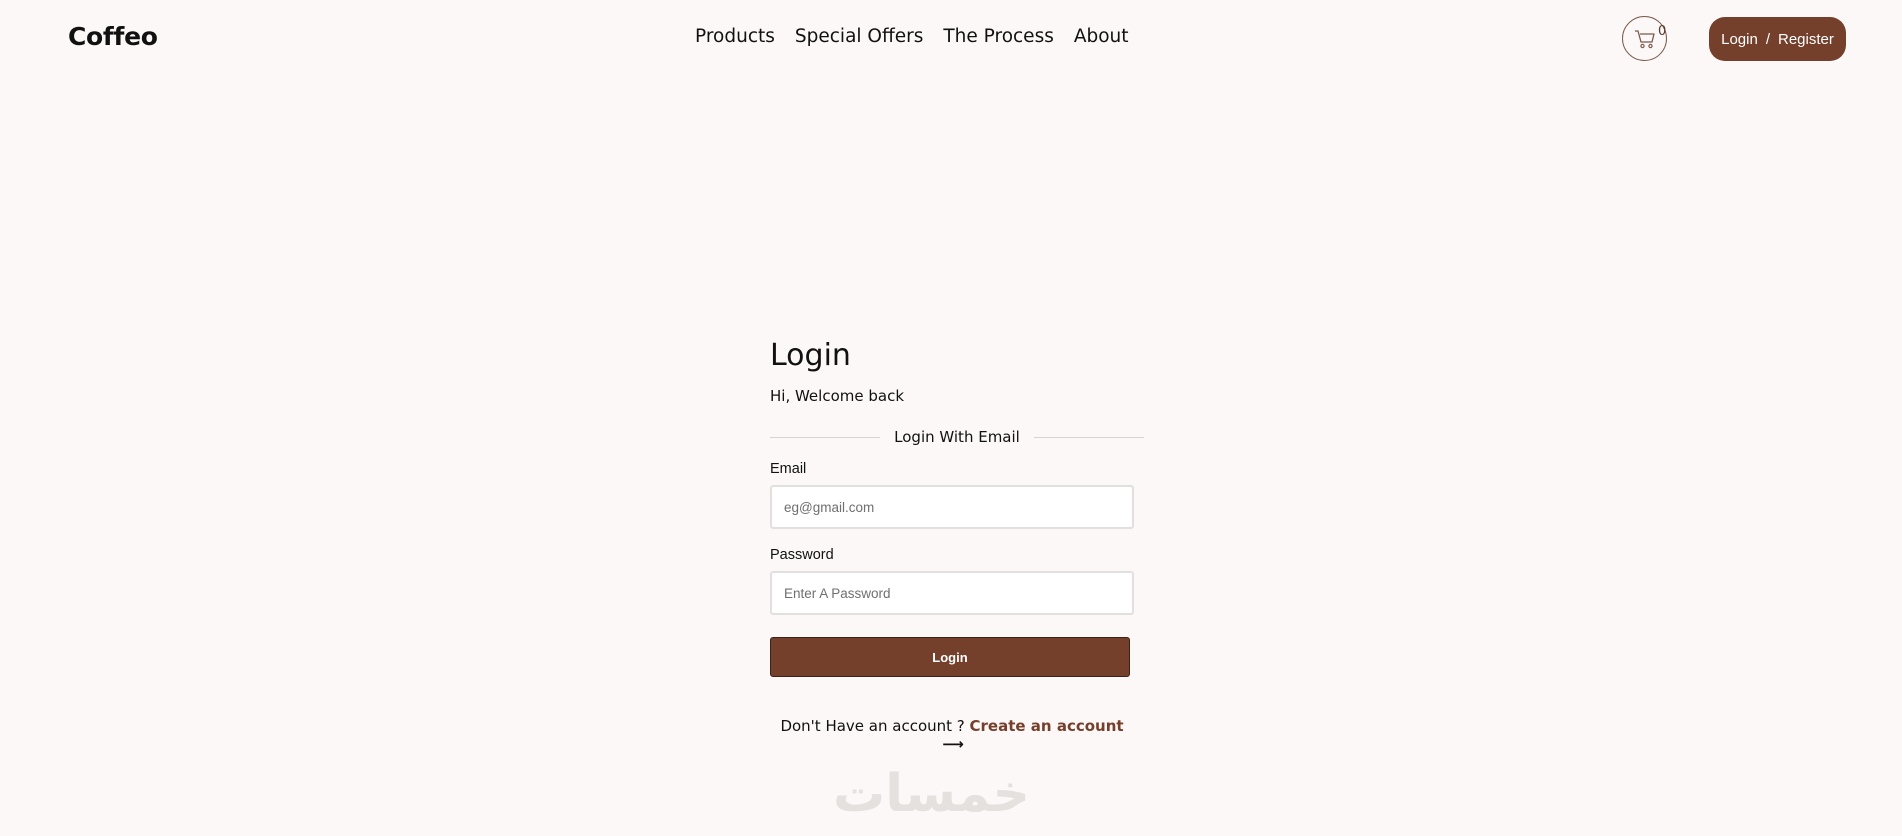 This screenshot has height=836, width=1902. Describe the element at coordinates (788, 469) in the screenshot. I see `email-label: Email` at that location.